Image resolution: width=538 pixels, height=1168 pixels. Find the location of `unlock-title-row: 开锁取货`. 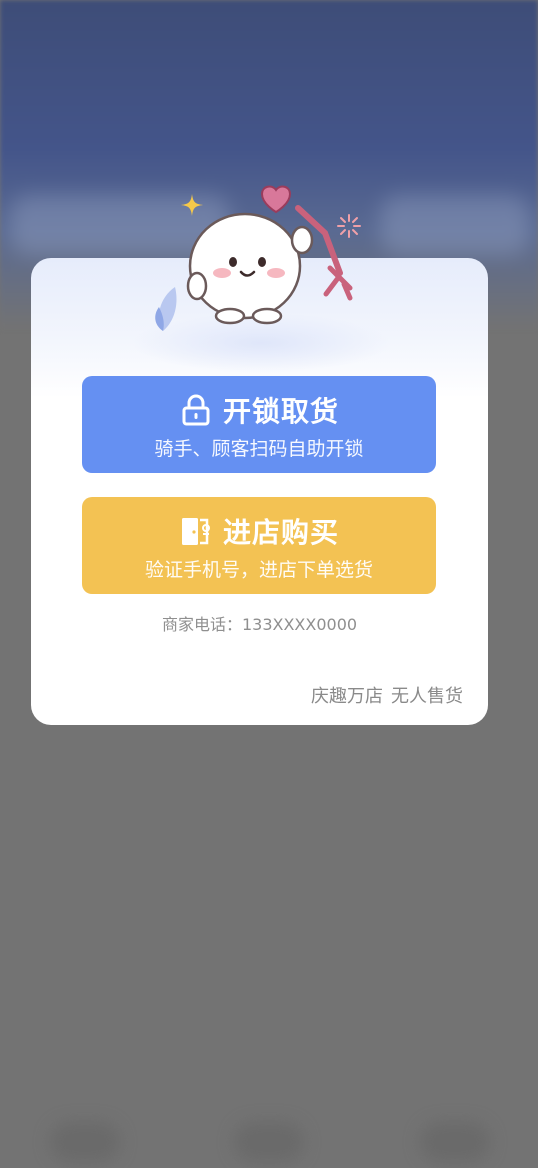

unlock-title-row: 开锁取货 is located at coordinates (259, 410).